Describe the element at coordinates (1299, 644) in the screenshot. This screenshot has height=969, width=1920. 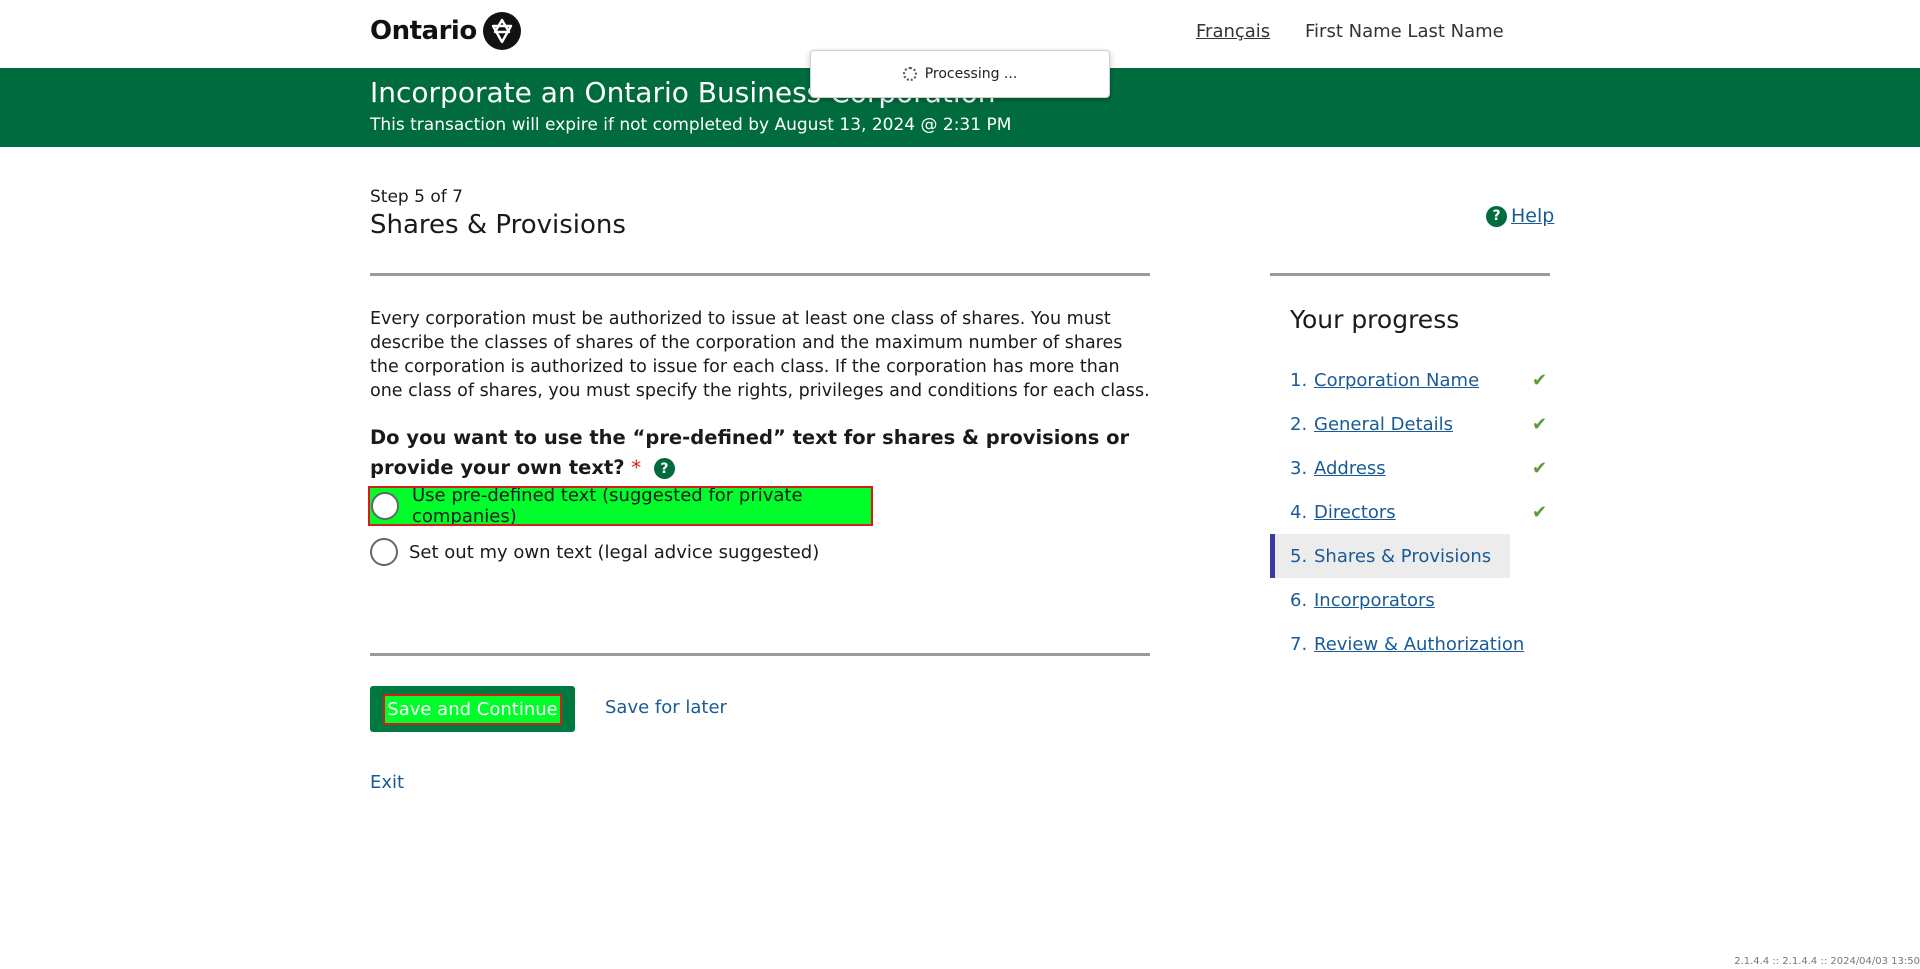
I see `progress-item-number: 7.` at that location.